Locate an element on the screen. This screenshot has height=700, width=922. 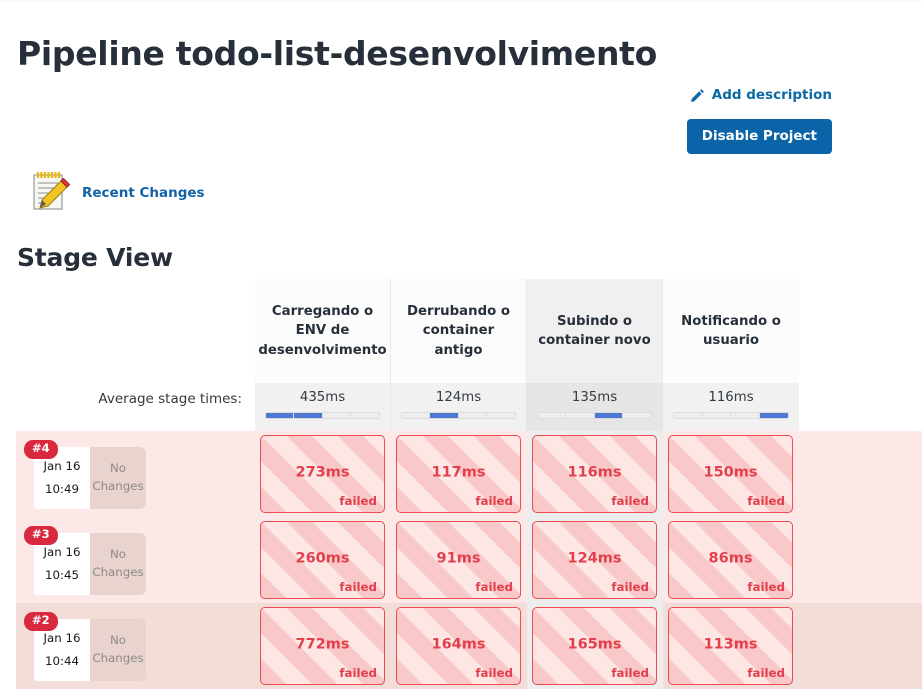
build-number-badge: #3 is located at coordinates (41, 535).